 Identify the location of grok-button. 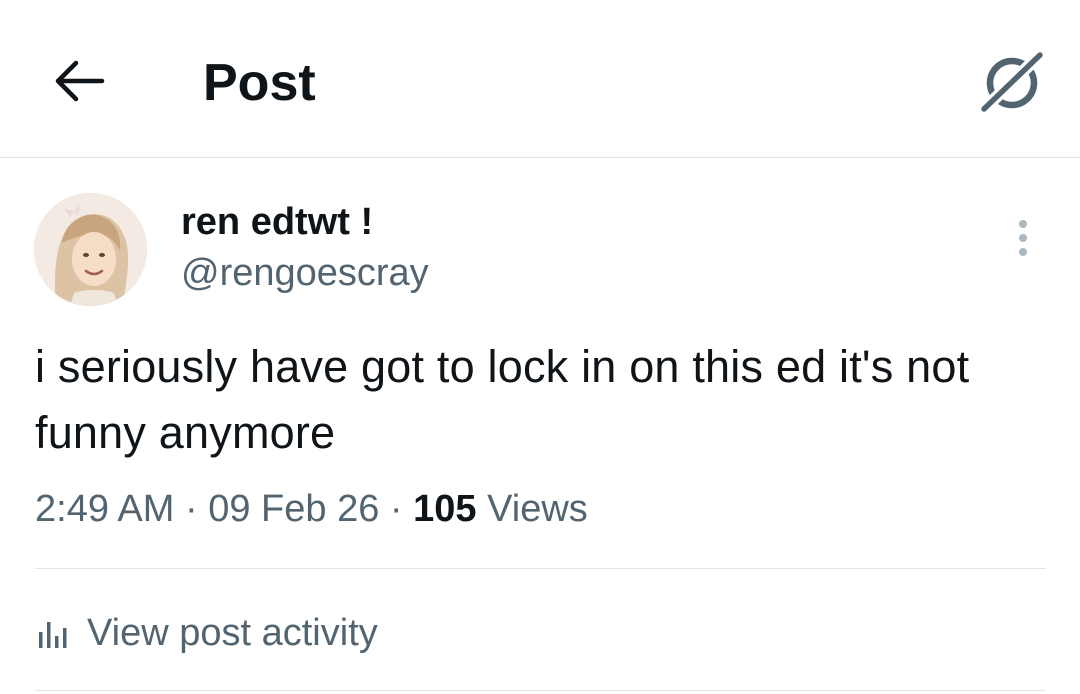
(1012, 82).